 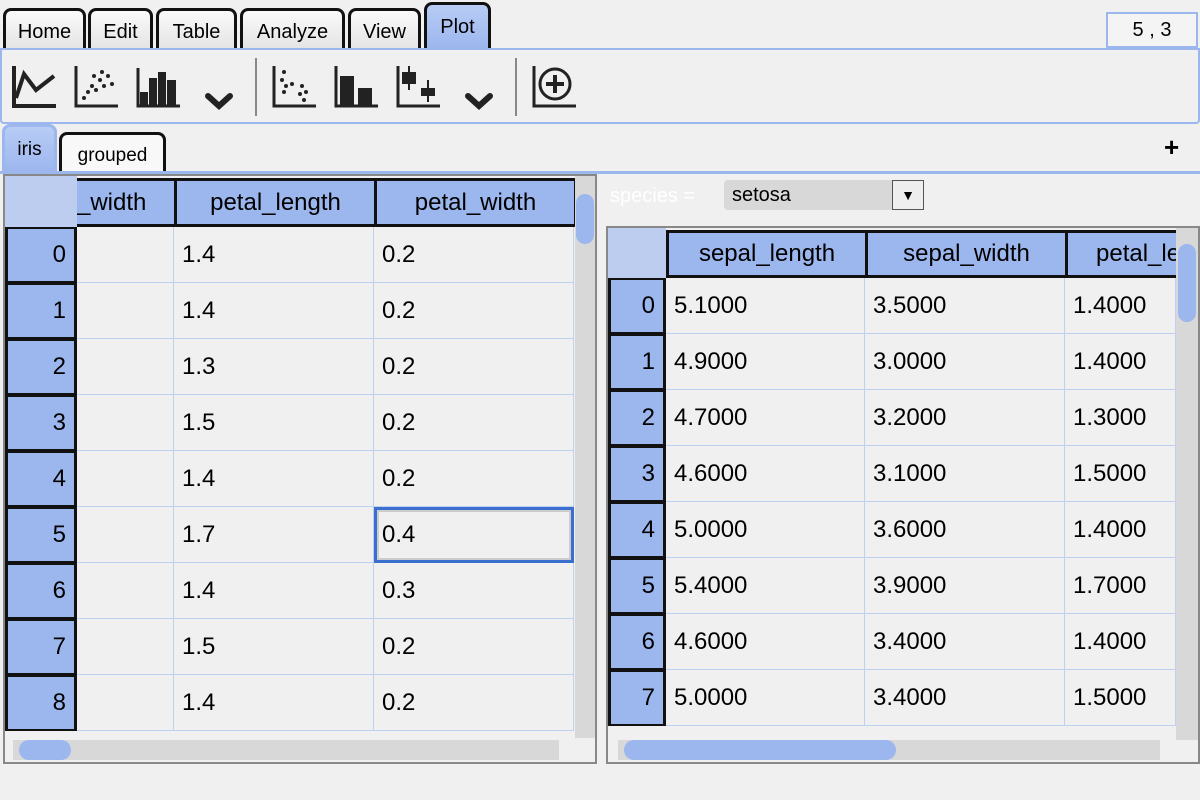 What do you see at coordinates (1171, 147) in the screenshot?
I see `add-sheet-button: +` at bounding box center [1171, 147].